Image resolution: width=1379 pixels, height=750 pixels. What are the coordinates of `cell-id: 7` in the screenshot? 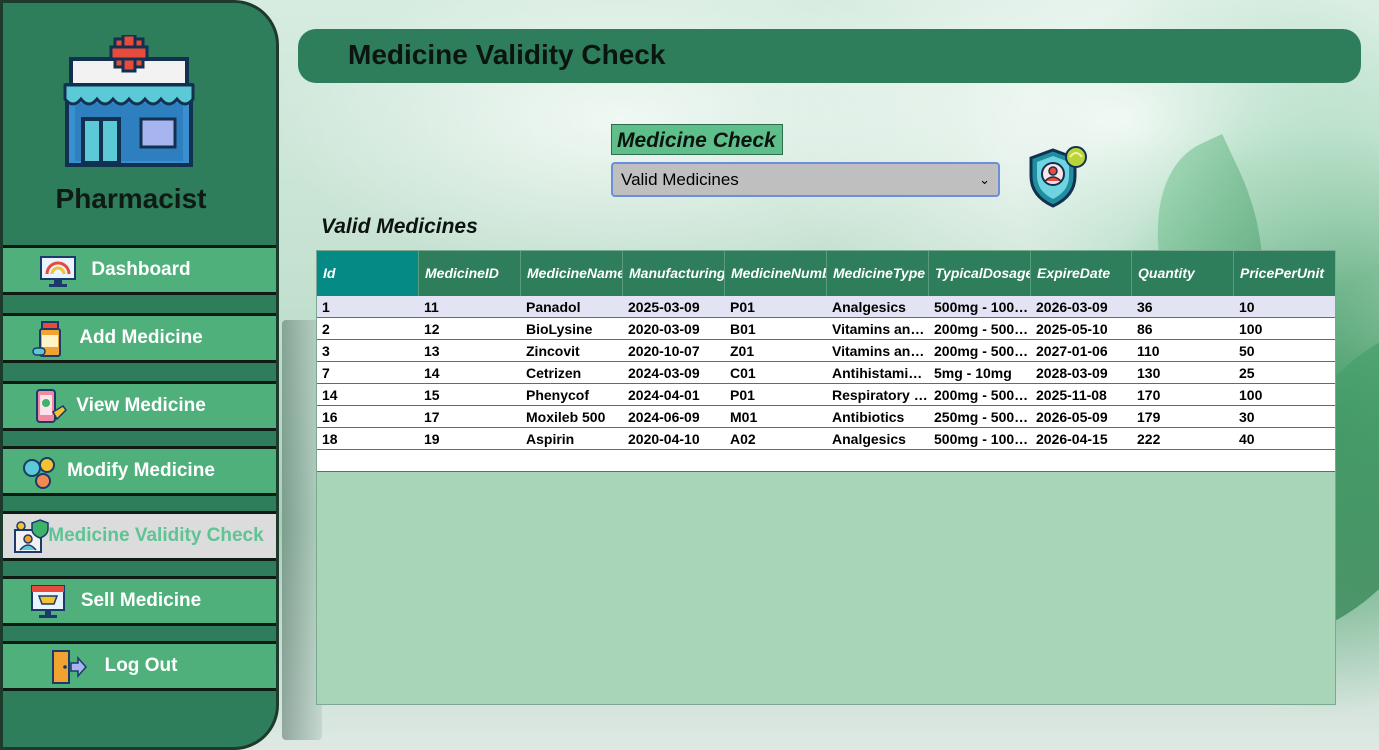 It's located at (368, 373).